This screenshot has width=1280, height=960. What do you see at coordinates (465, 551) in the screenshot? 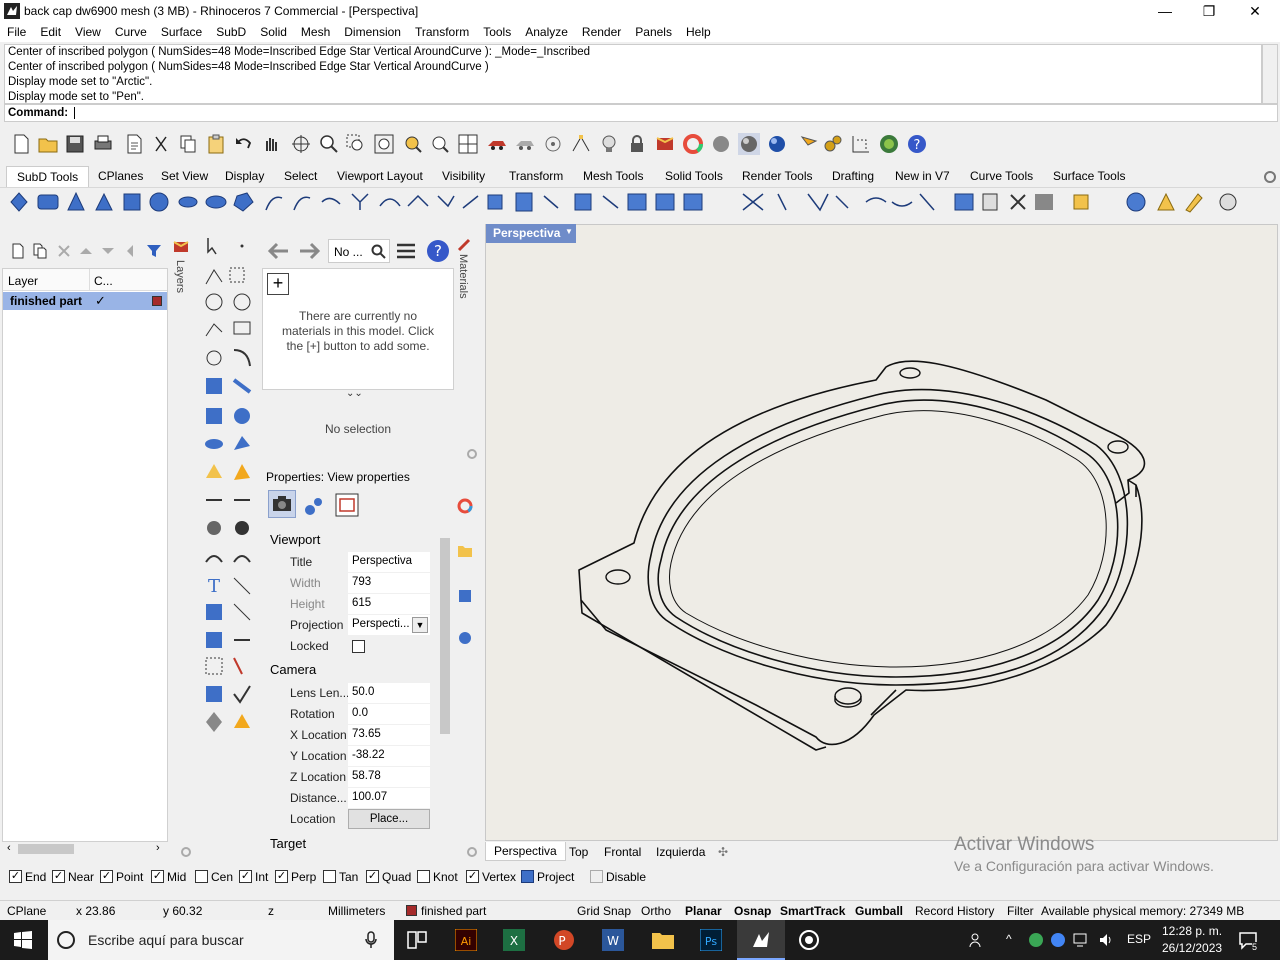
I see `folder-icon` at bounding box center [465, 551].